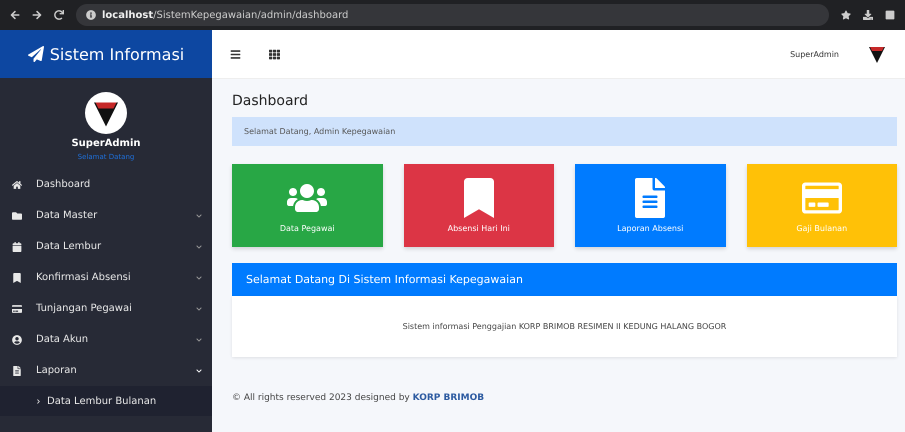 Image resolution: width=905 pixels, height=432 pixels. What do you see at coordinates (38, 401) in the screenshot?
I see `chevron-right-icon` at bounding box center [38, 401].